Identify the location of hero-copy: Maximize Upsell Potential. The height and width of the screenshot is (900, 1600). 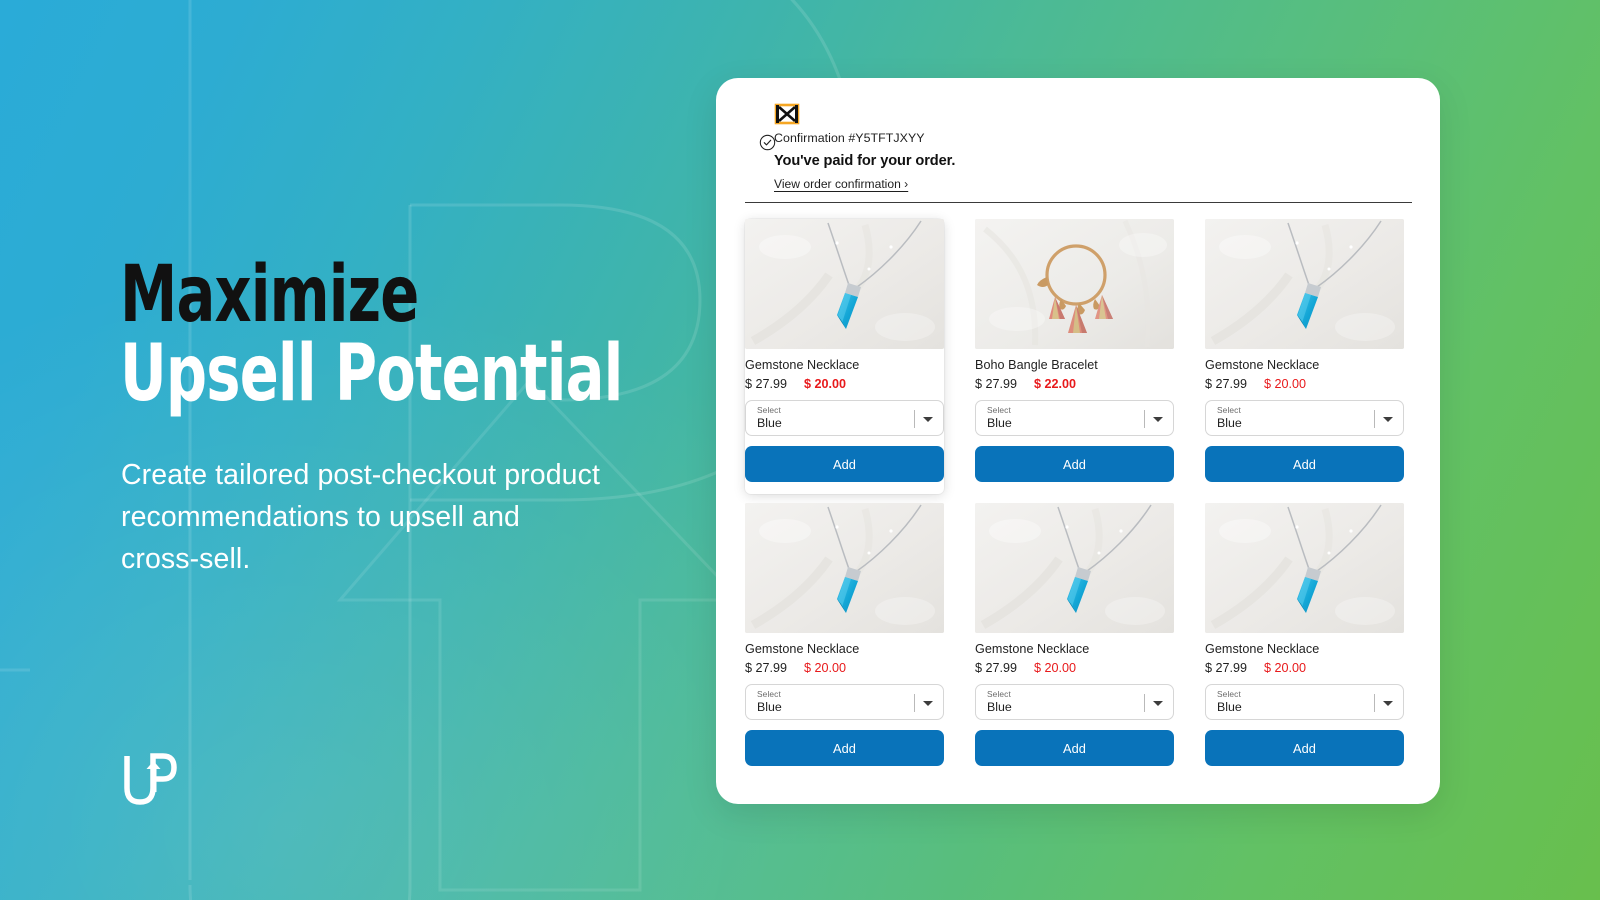
(400, 334).